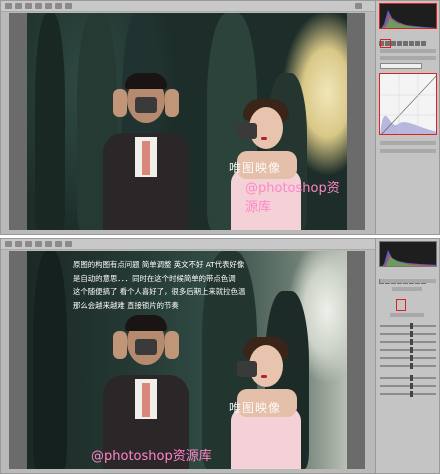 This screenshot has height=474, width=440. What do you see at coordinates (408, 378) in the screenshot?
I see `clarity-slider` at bounding box center [408, 378].